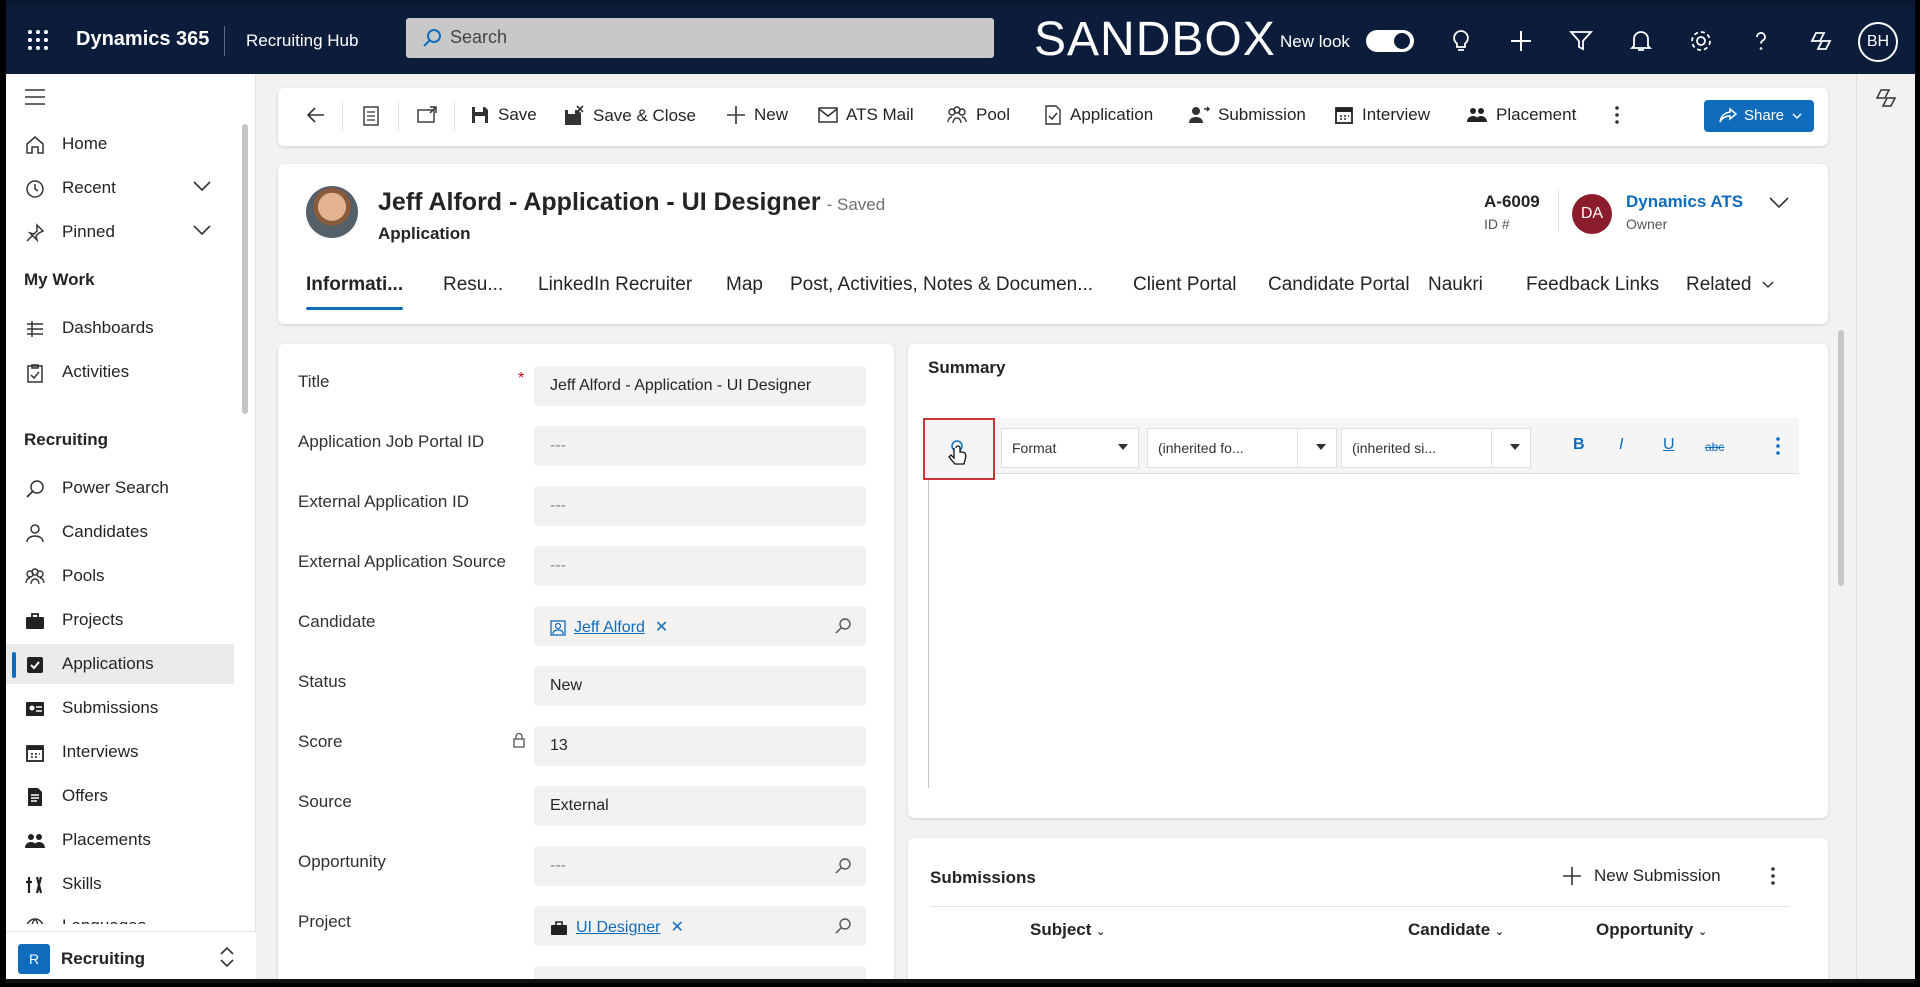  Describe the element at coordinates (1581, 41) in the screenshot. I see `filter-icon` at that location.